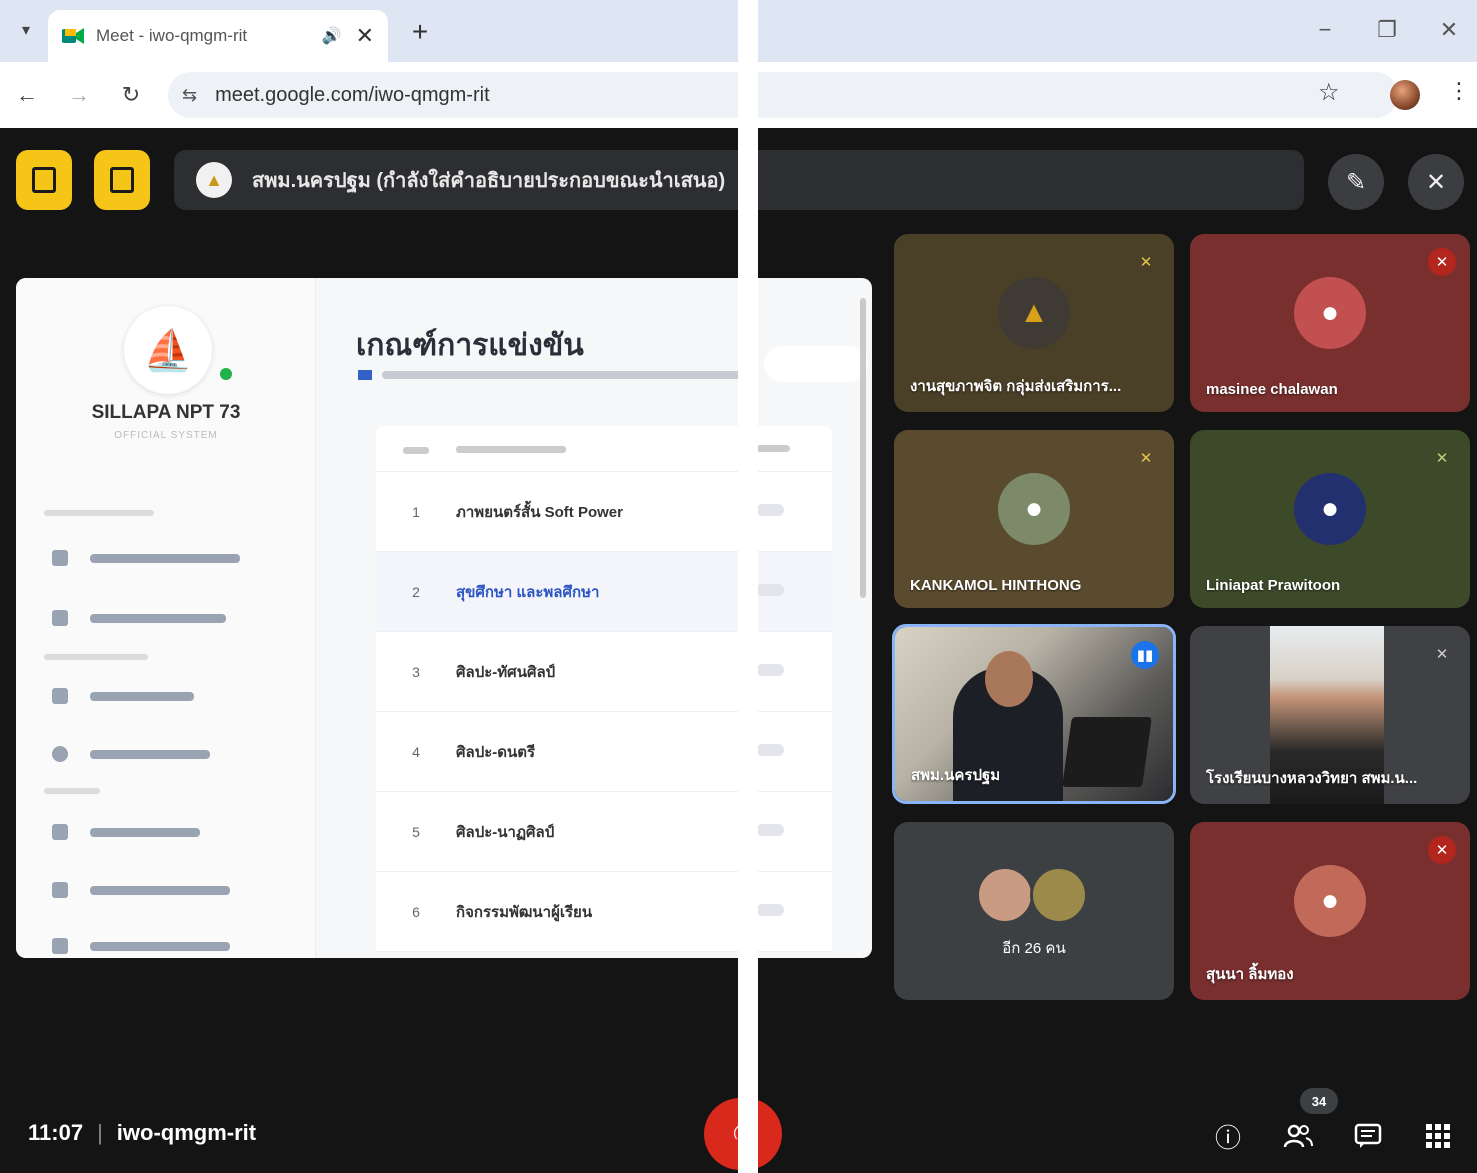 The width and height of the screenshot is (1477, 1173). I want to click on row-num: 4, so click(416, 751).